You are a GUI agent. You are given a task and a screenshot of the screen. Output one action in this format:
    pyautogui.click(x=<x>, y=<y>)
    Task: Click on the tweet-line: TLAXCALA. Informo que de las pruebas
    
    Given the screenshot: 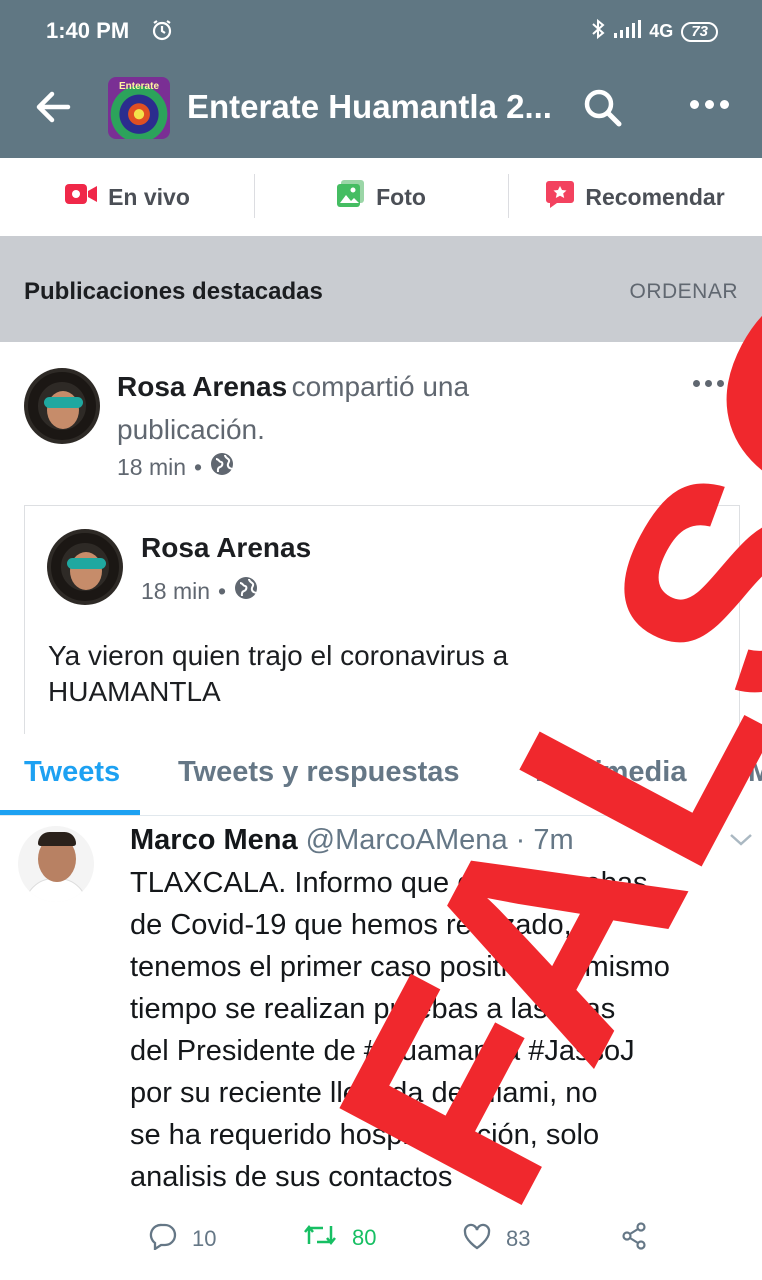 What is the action you would take?
    pyautogui.click(x=389, y=883)
    